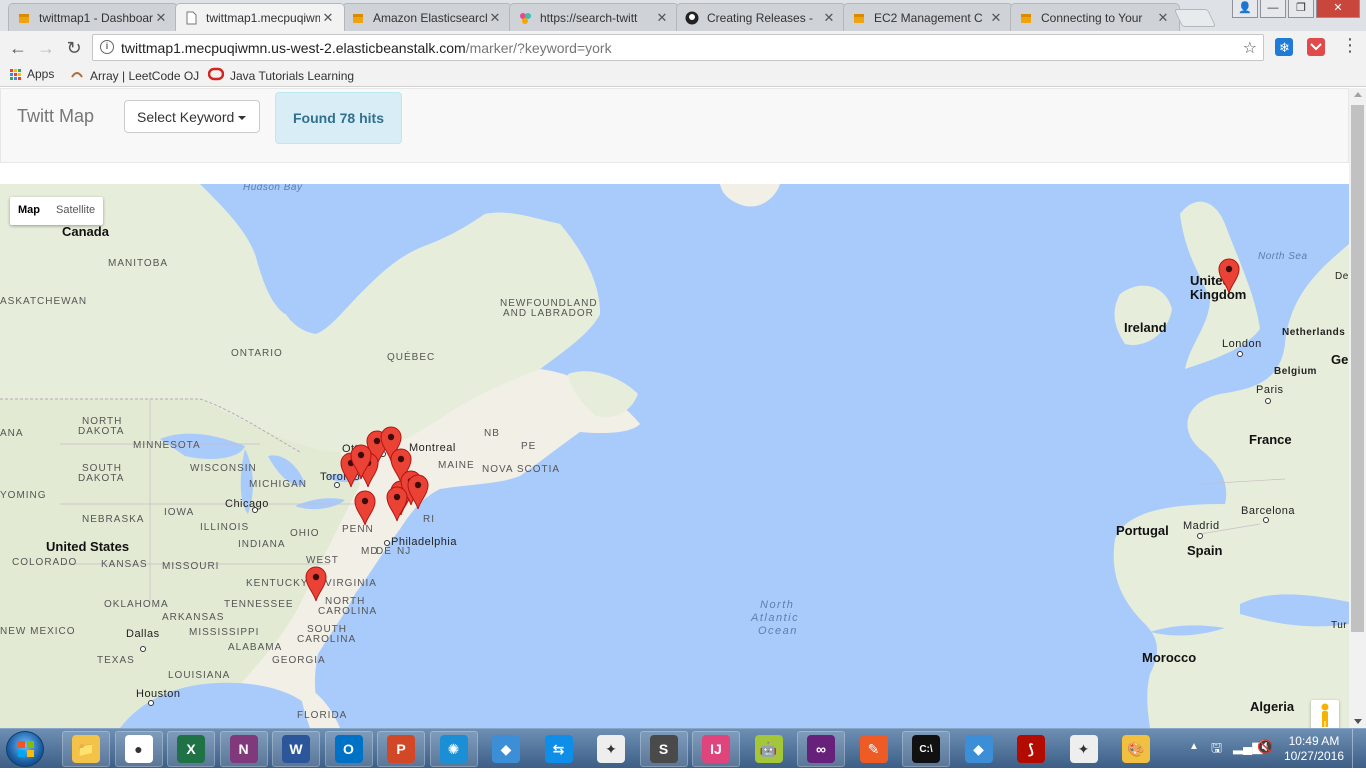  What do you see at coordinates (594, 17) in the screenshot?
I see `tab-search-twitt: https://search-twitt ✕` at bounding box center [594, 17].